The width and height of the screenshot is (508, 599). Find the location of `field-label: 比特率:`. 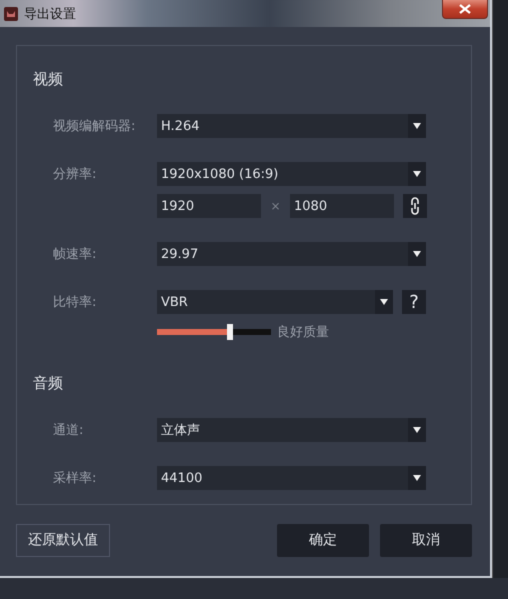

field-label: 比特率: is located at coordinates (75, 302).